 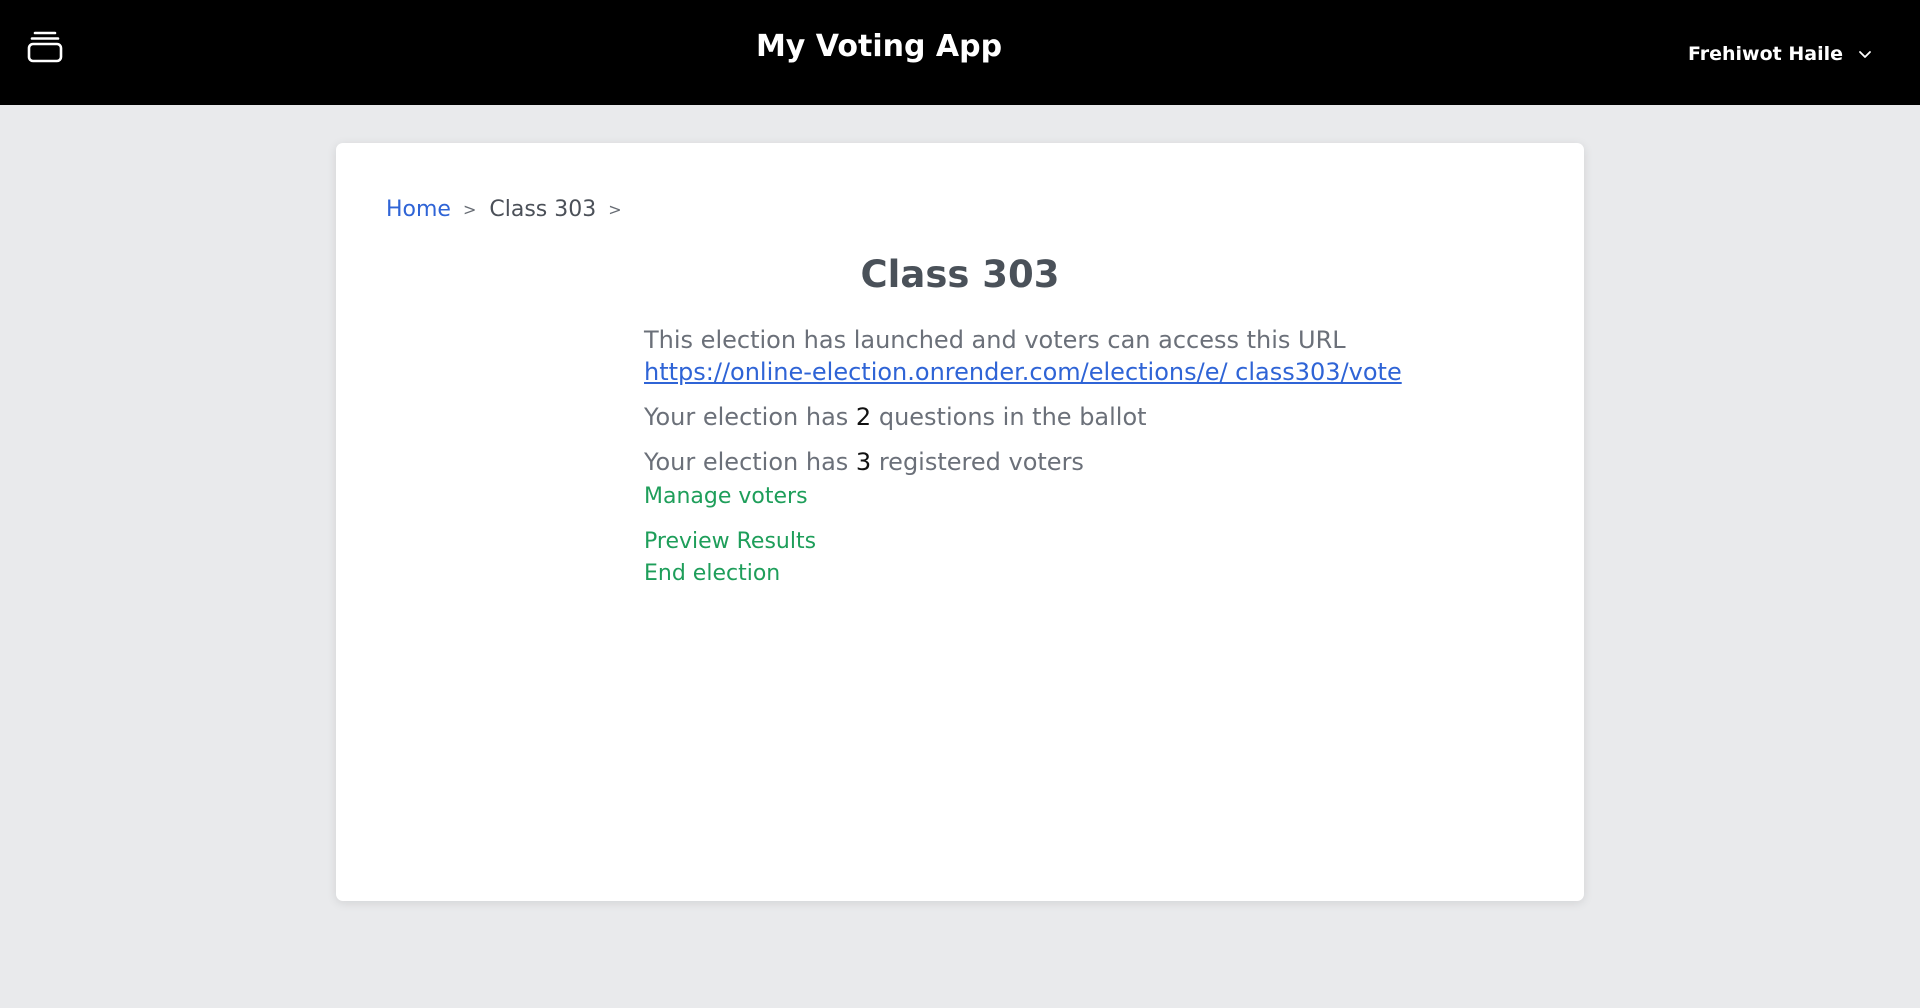 I want to click on breadcrumb-home-link: Home, so click(x=418, y=210).